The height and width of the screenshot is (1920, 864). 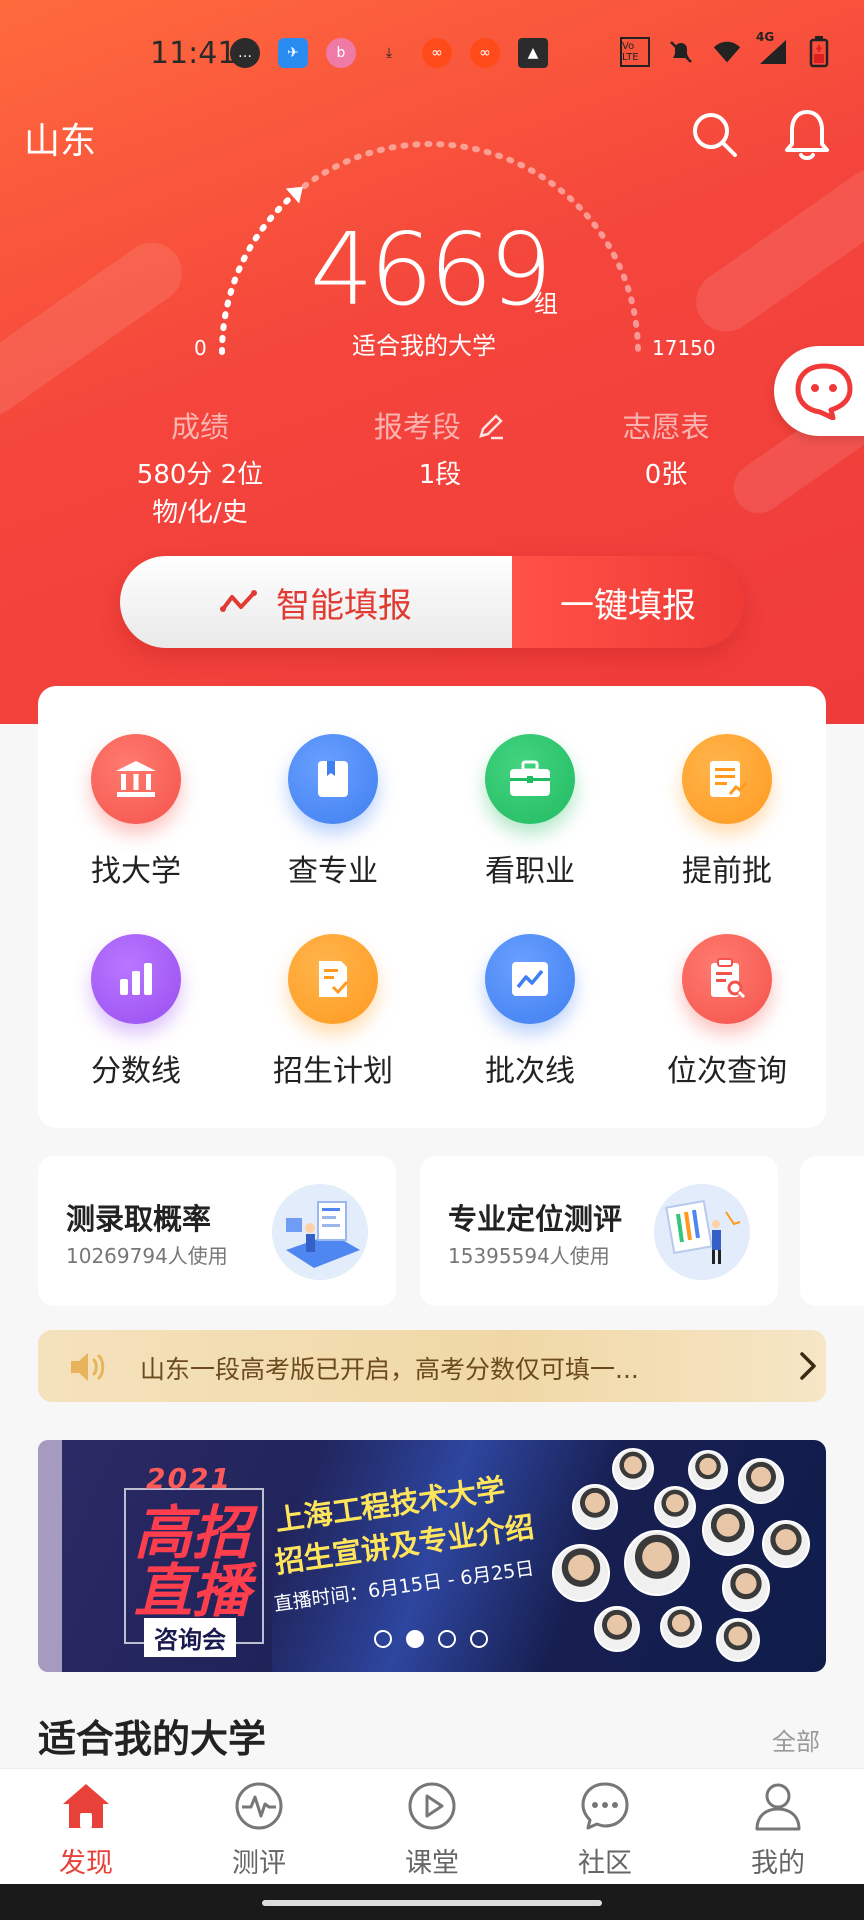 I want to click on carousel-dot-active, so click(x=415, y=1639).